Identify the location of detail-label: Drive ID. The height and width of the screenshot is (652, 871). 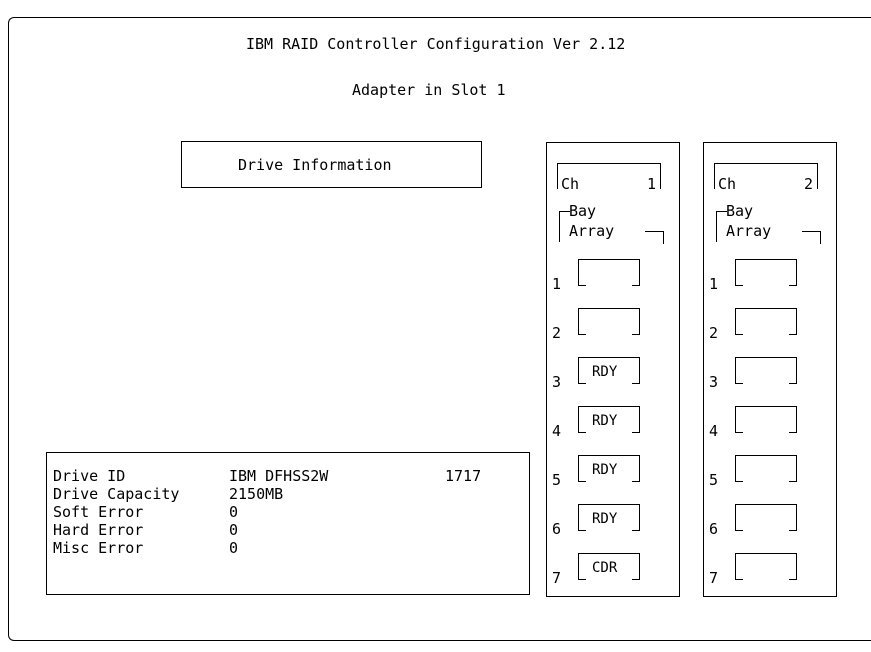
(89, 476).